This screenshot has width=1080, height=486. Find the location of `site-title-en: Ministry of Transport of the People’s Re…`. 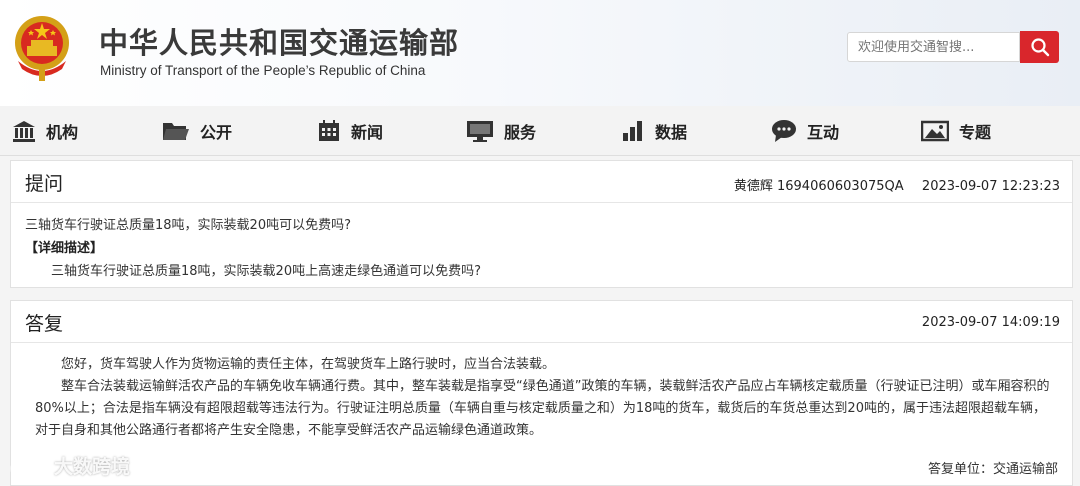

site-title-en: Ministry of Transport of the People’s Re… is located at coordinates (263, 70).